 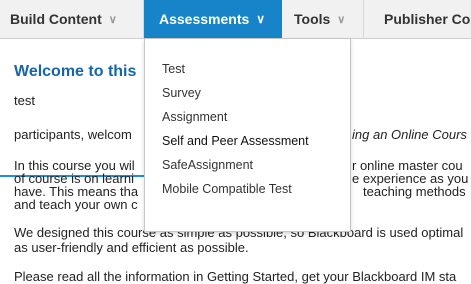 What do you see at coordinates (312, 19) in the screenshot?
I see `tools-label: Tools` at bounding box center [312, 19].